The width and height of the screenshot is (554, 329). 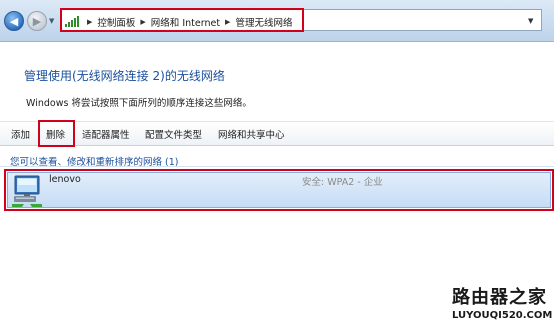 What do you see at coordinates (20, 134) in the screenshot?
I see `add-button: 添加` at bounding box center [20, 134].